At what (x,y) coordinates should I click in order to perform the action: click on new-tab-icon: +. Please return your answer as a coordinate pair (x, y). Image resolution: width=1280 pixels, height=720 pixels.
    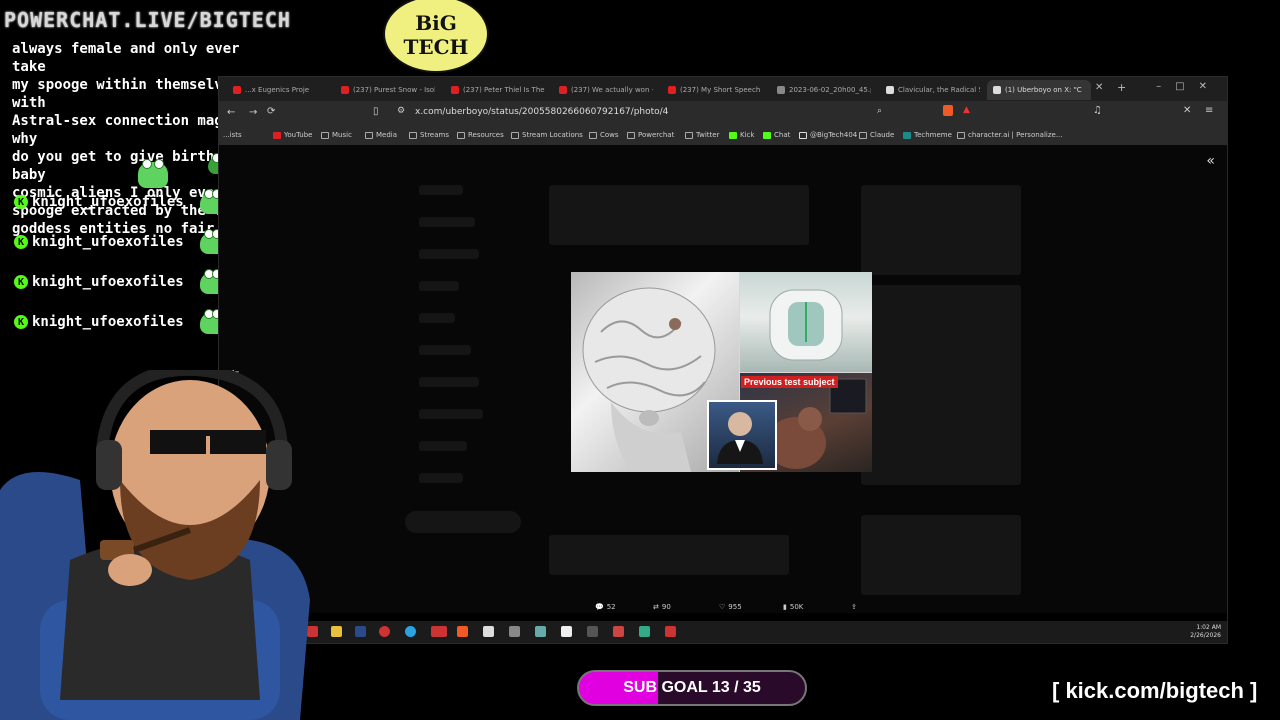
    Looking at the image, I should click on (1121, 87).